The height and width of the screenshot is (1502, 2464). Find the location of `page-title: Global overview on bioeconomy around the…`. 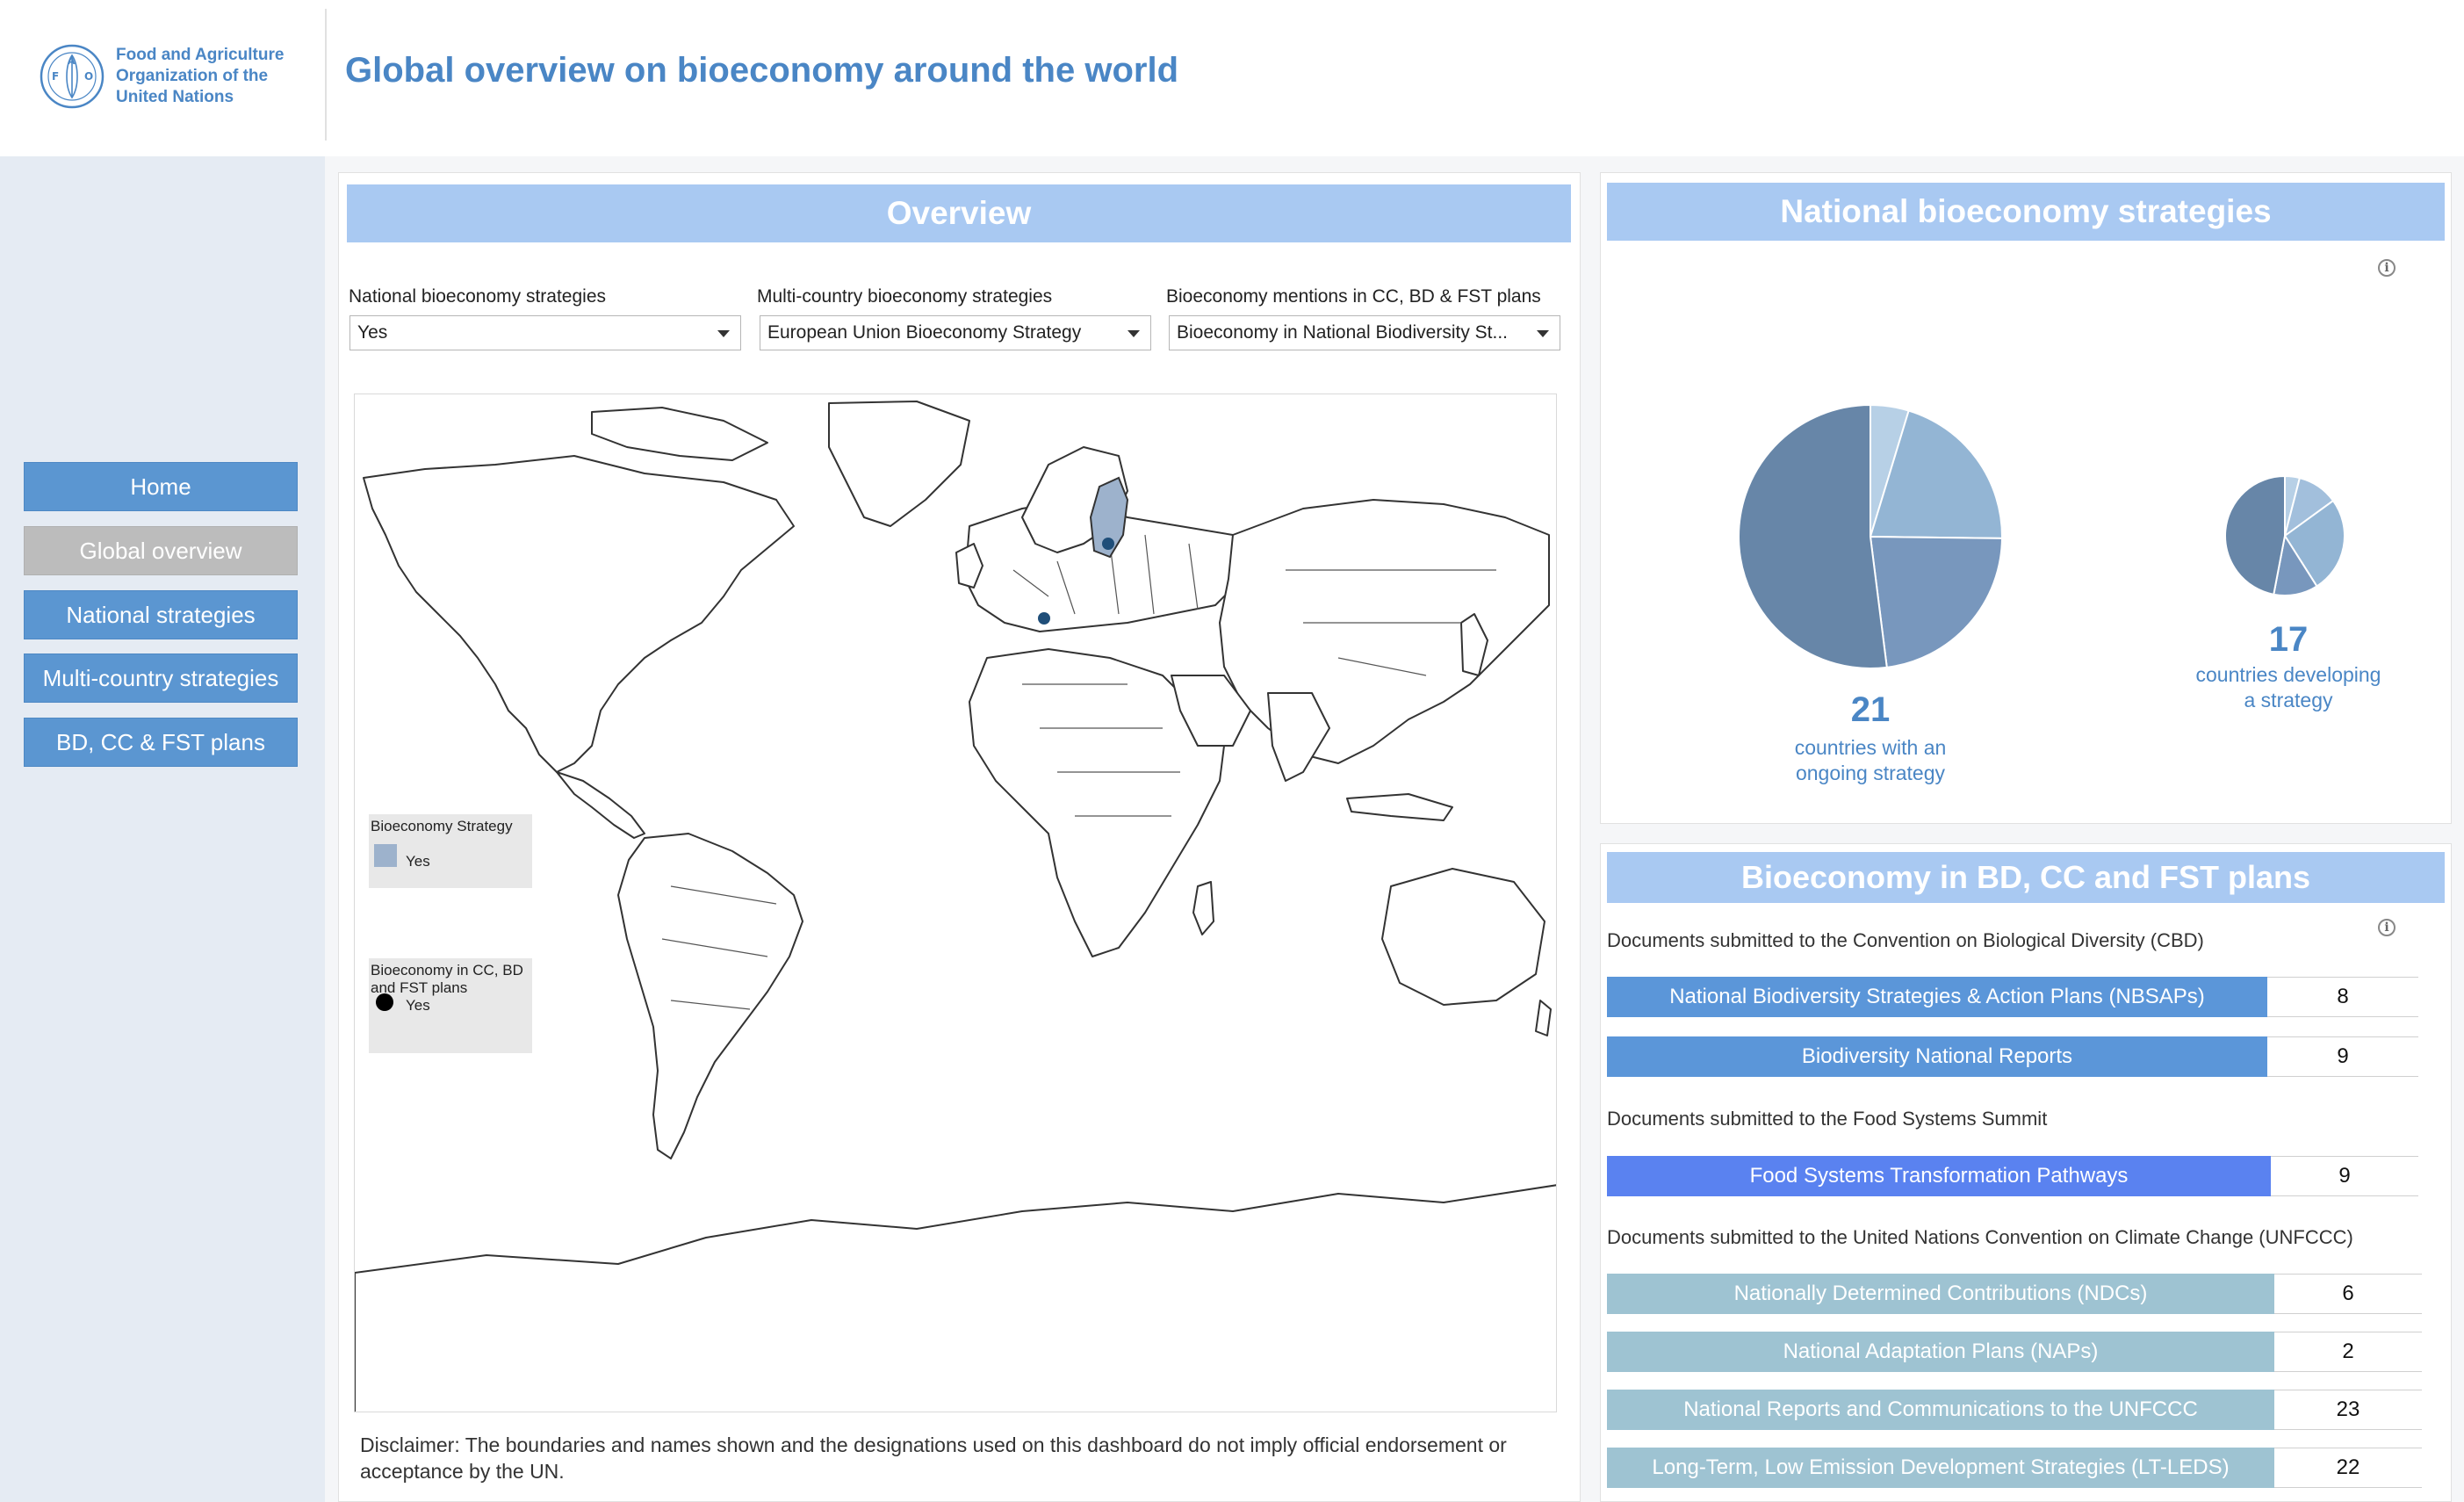

page-title: Global overview on bioeconomy around the… is located at coordinates (762, 70).